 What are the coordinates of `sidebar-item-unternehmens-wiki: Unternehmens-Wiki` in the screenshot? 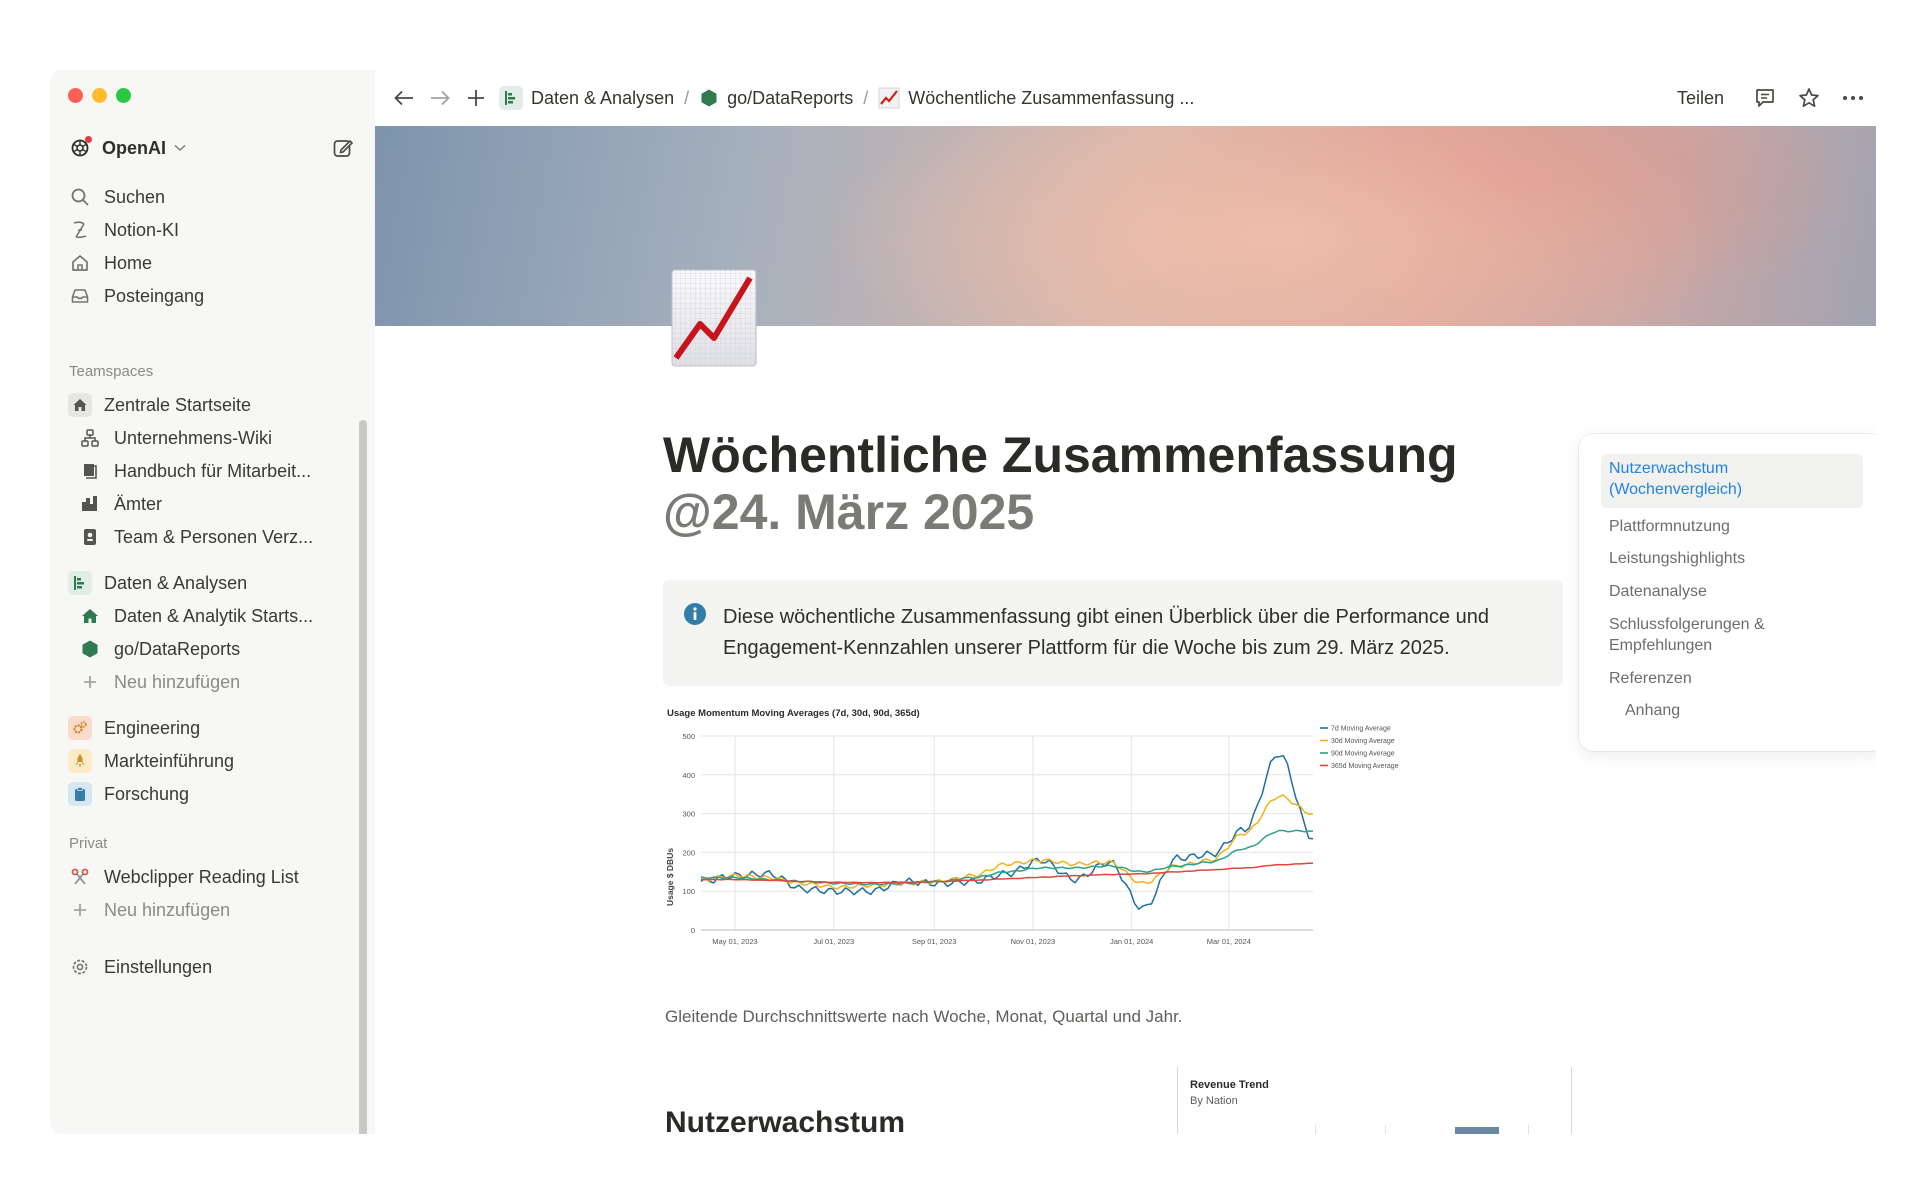 It's located at (223, 438).